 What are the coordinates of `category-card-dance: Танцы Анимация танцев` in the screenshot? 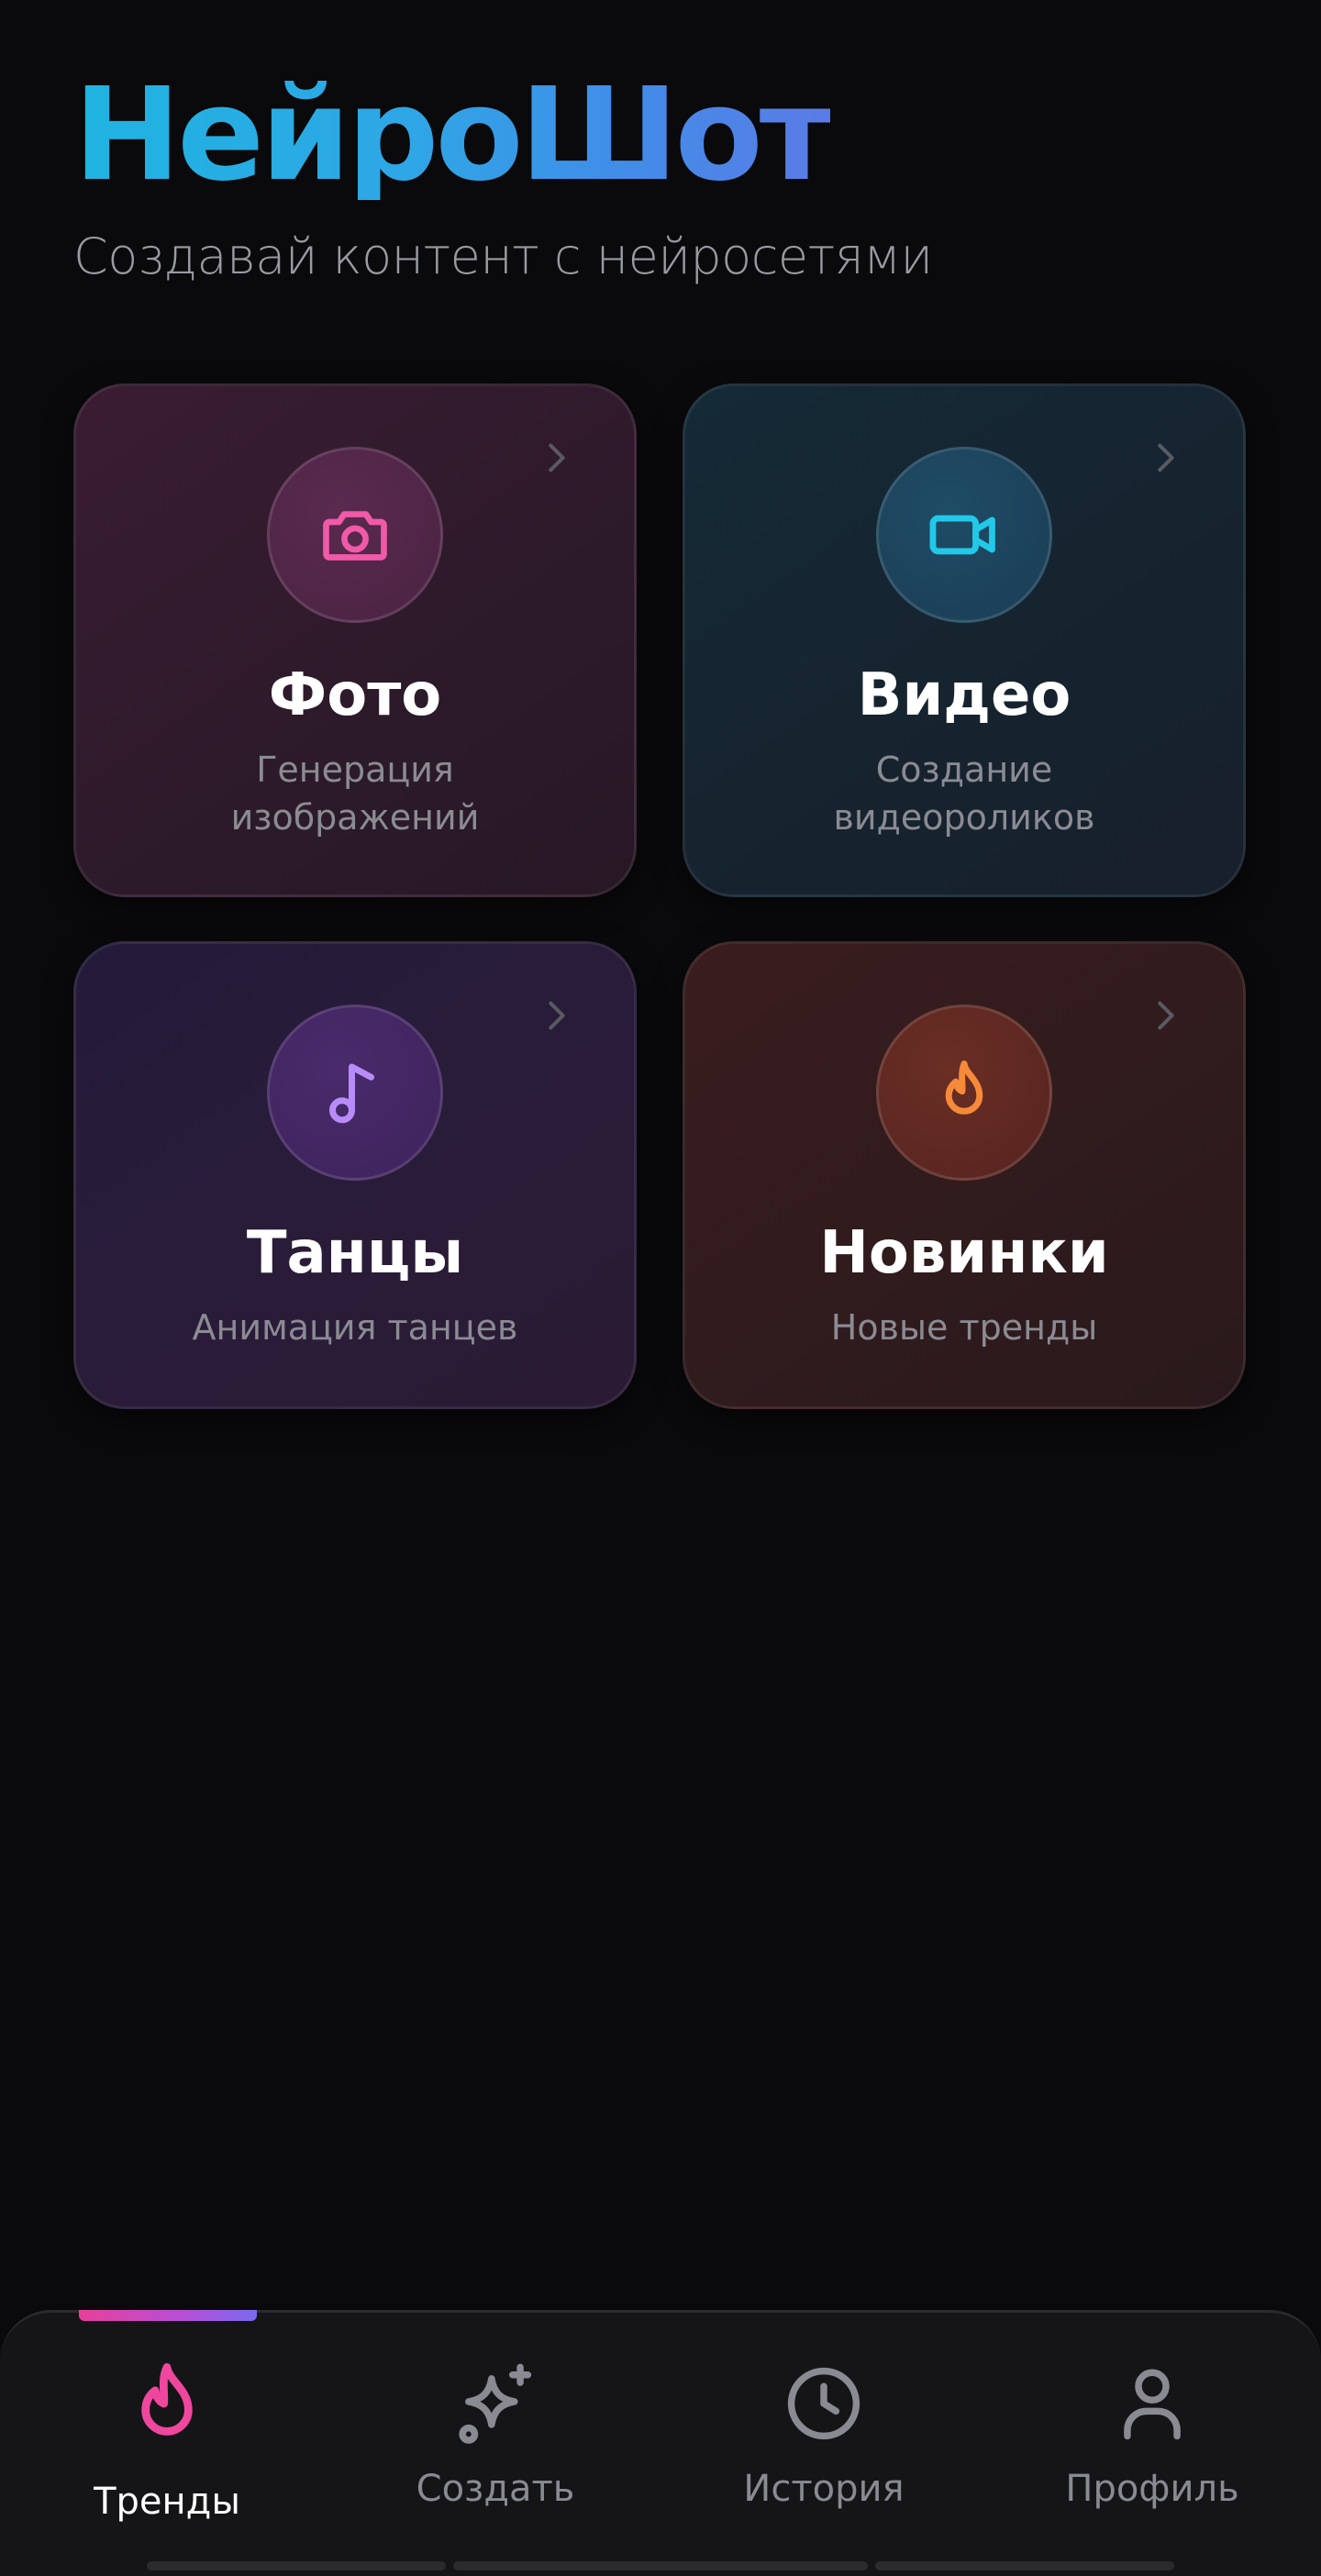 It's located at (355, 1175).